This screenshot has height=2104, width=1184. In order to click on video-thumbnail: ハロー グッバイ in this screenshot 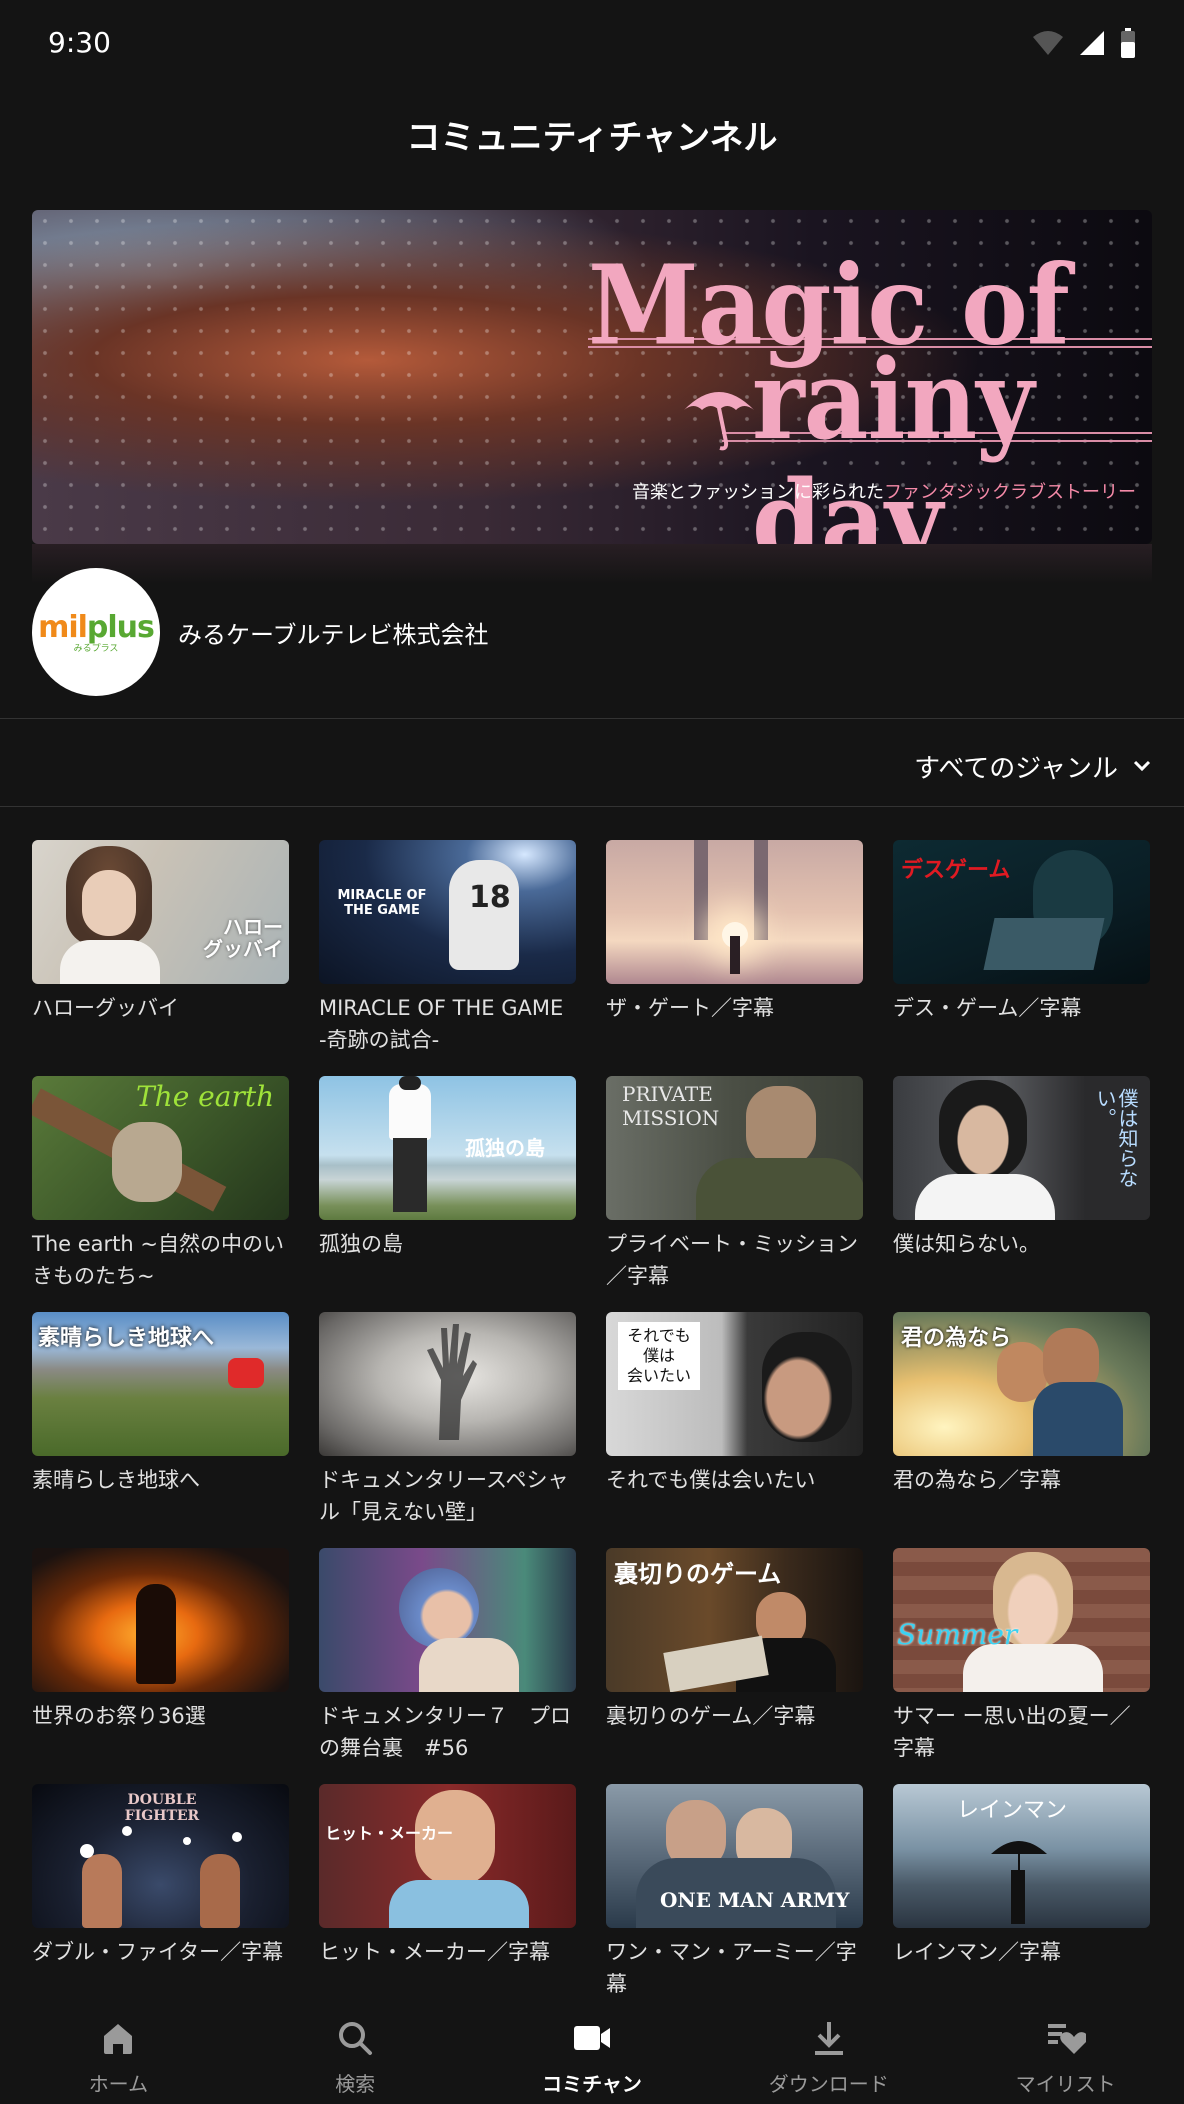, I will do `click(160, 912)`.